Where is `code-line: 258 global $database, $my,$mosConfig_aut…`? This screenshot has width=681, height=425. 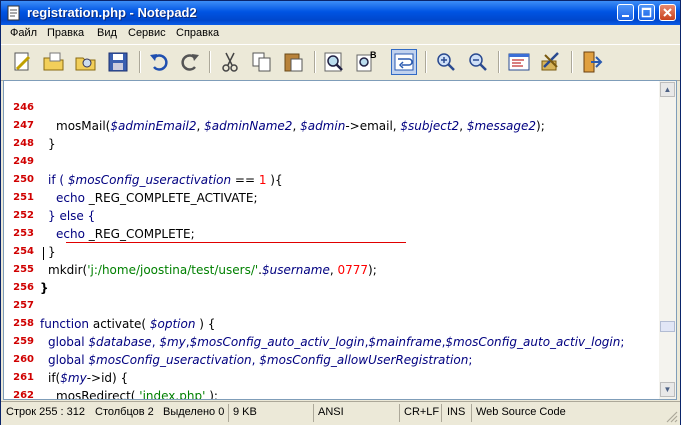
code-line: 258 global $database, $my,$mosConfig_aut… is located at coordinates (332, 323).